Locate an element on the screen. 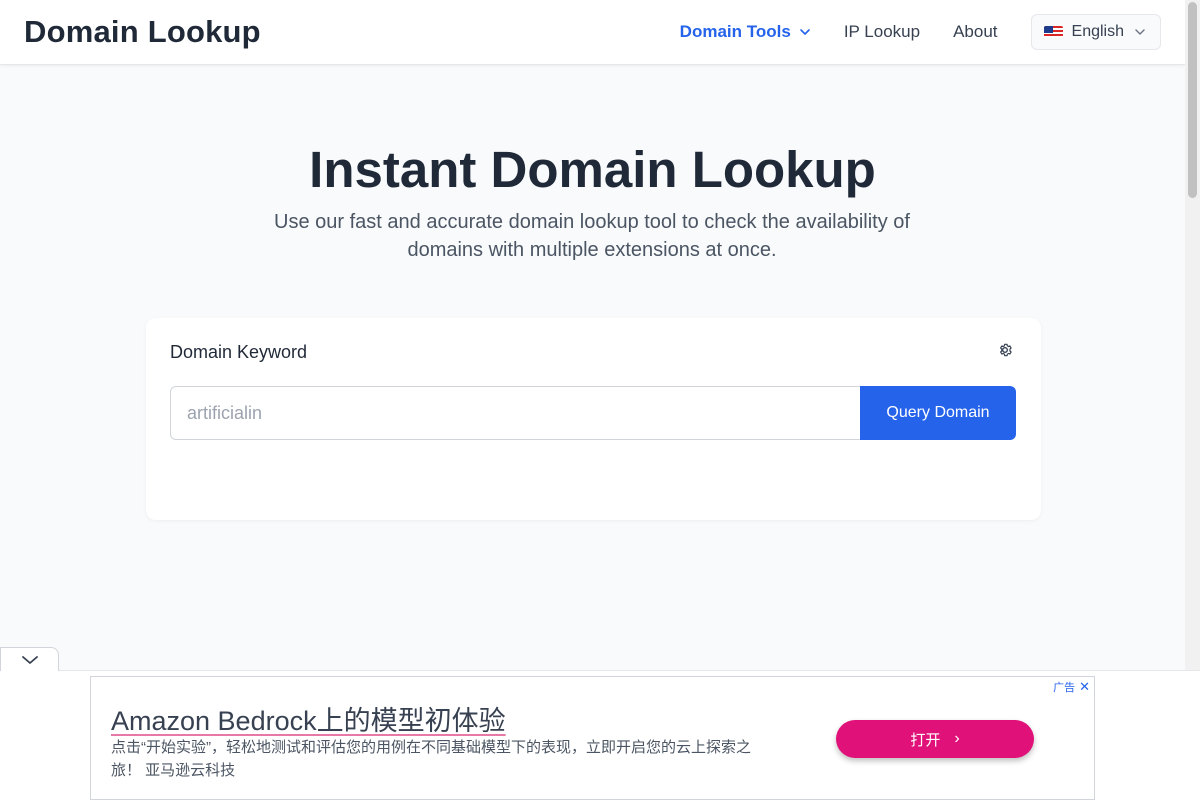  main-nav: Domain Tools IP Lookup About English is located at coordinates (920, 32).